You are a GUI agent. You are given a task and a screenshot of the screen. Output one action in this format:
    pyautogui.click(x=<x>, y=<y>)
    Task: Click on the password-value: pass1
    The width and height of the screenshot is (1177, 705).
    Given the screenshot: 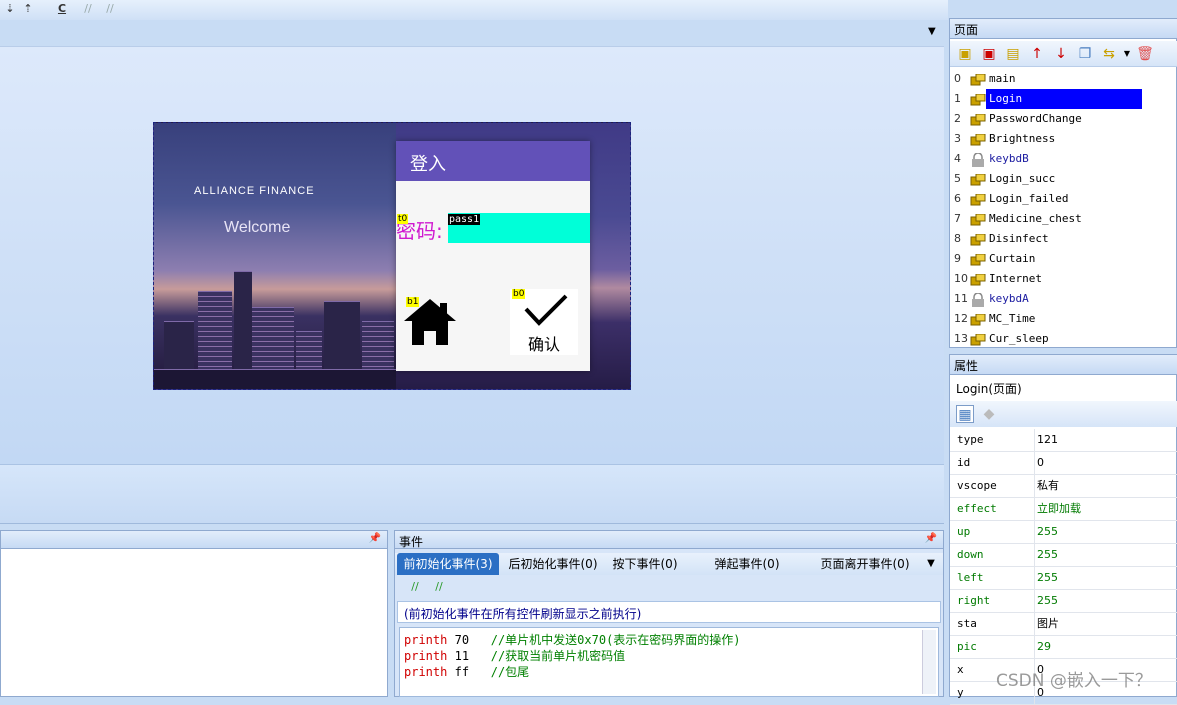 What is the action you would take?
    pyautogui.click(x=464, y=219)
    